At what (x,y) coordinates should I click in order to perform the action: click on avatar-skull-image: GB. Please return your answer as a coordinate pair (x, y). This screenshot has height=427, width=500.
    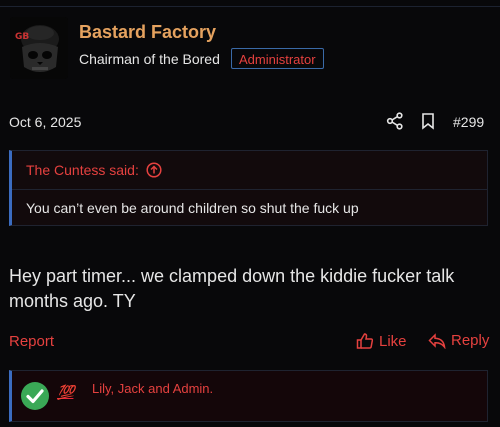
    Looking at the image, I should click on (39, 48).